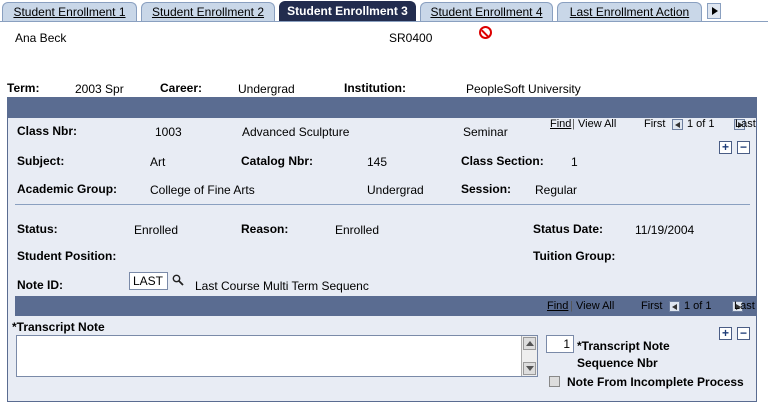 Image resolution: width=768 pixels, height=403 pixels. Describe the element at coordinates (168, 132) in the screenshot. I see `class-nbr-value: 1003` at that location.